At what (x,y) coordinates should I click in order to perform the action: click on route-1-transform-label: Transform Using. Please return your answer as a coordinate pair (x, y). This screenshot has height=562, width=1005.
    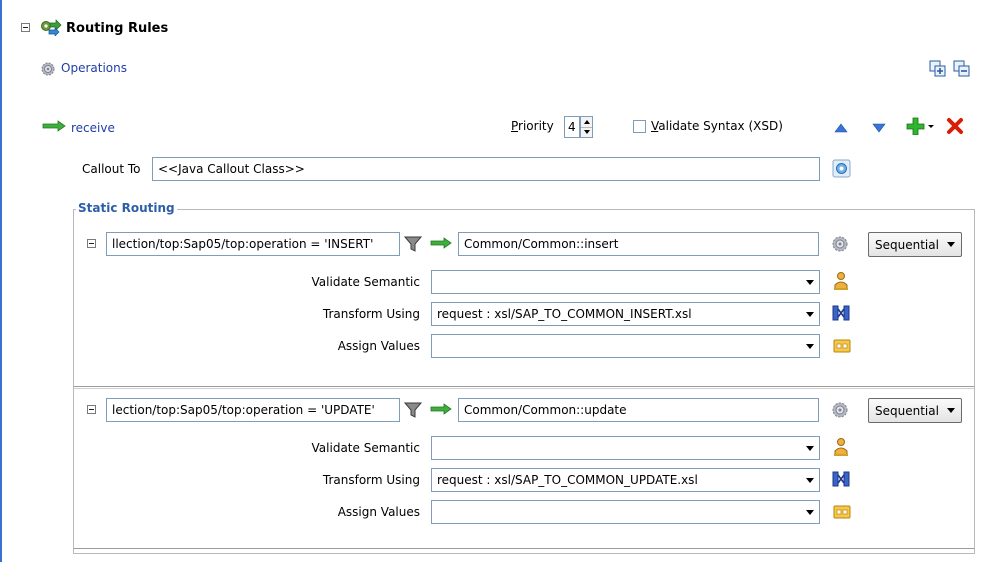
    Looking at the image, I should click on (371, 314).